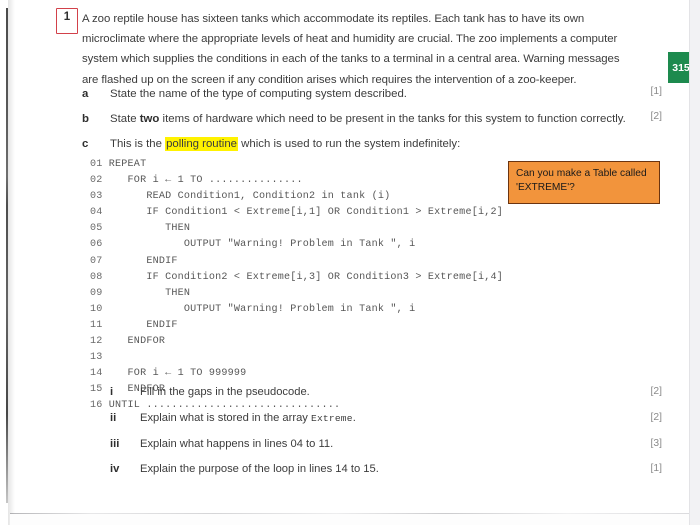 Image resolution: width=700 pixels, height=525 pixels. I want to click on pseudocode-line: 12 ENDFOR, so click(127, 341).